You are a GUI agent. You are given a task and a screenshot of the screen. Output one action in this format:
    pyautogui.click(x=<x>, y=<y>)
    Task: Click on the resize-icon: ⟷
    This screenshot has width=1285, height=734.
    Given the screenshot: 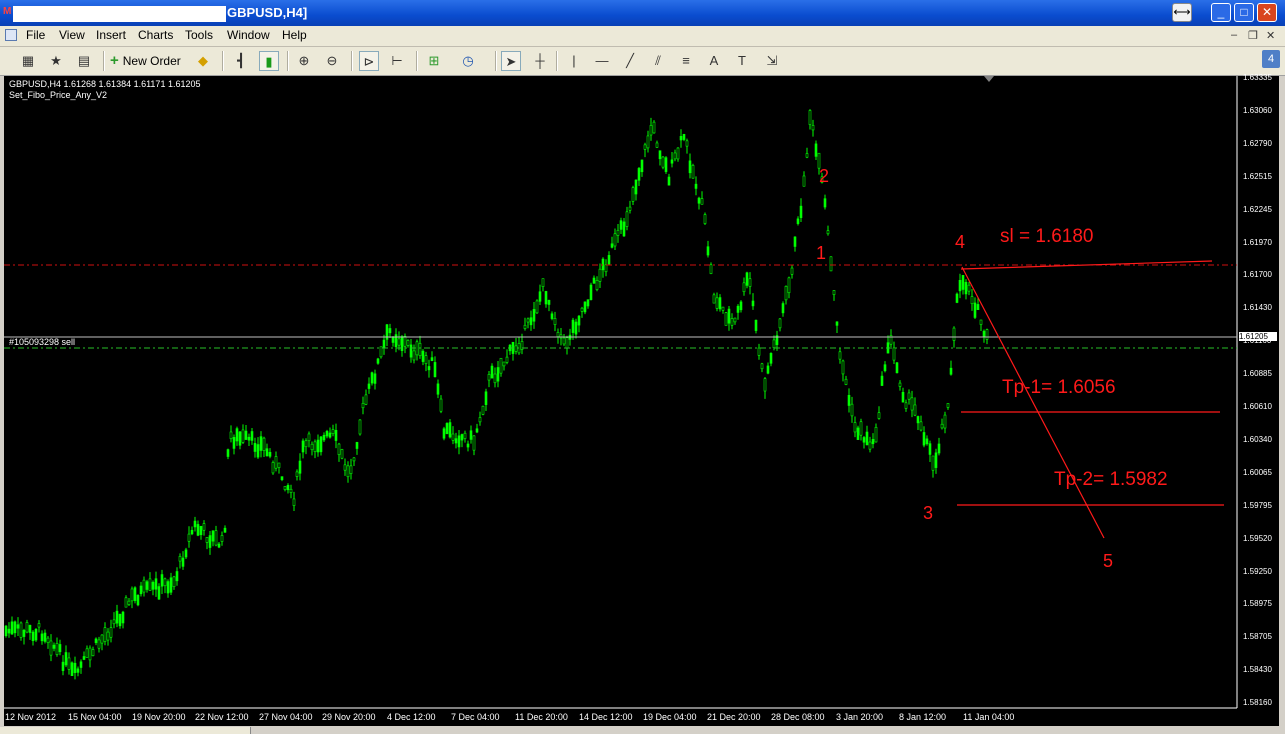 What is the action you would take?
    pyautogui.click(x=1182, y=12)
    